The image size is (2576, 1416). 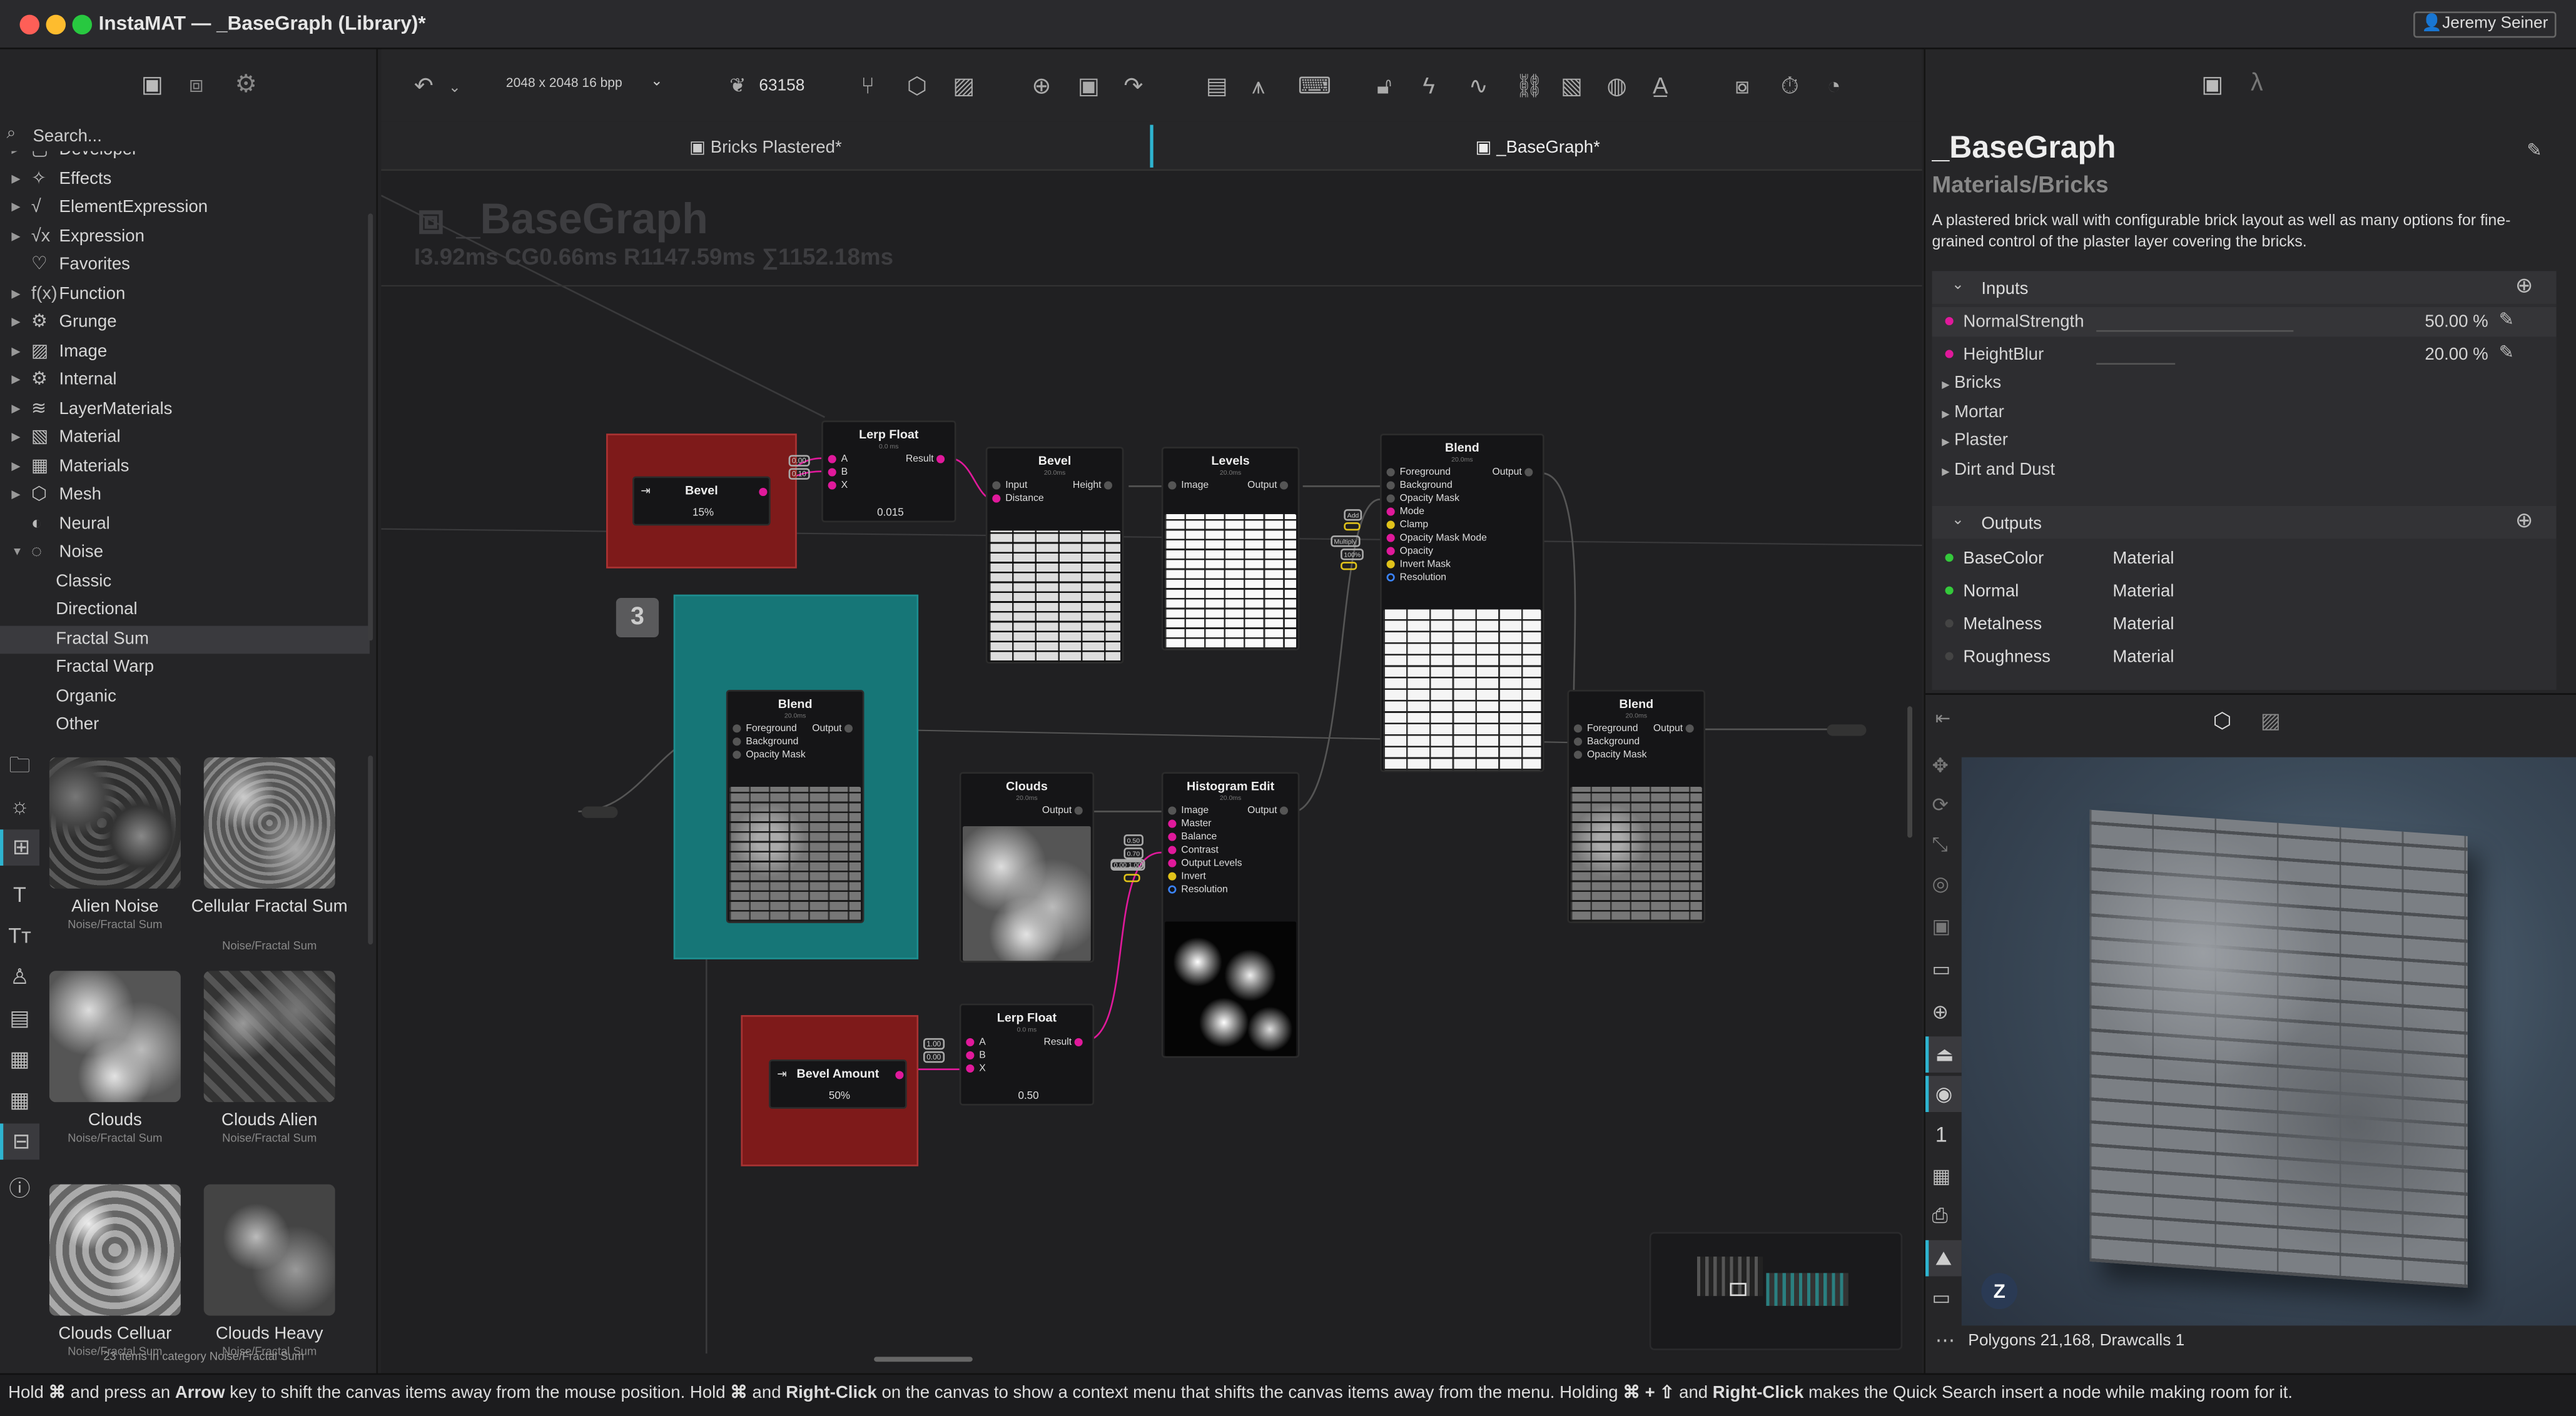 What do you see at coordinates (185, 381) in the screenshot?
I see `tree-item-internal: ▶ ⚙ Internal` at bounding box center [185, 381].